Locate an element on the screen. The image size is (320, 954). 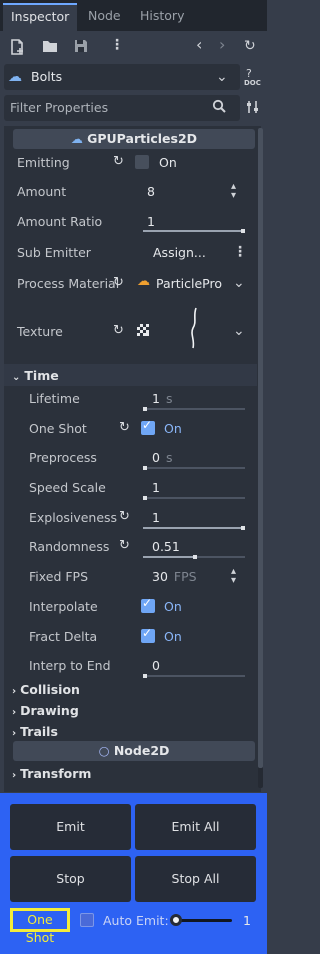
property-sub-emitter: Sub Emitter Assign... ⋮ is located at coordinates (129, 252).